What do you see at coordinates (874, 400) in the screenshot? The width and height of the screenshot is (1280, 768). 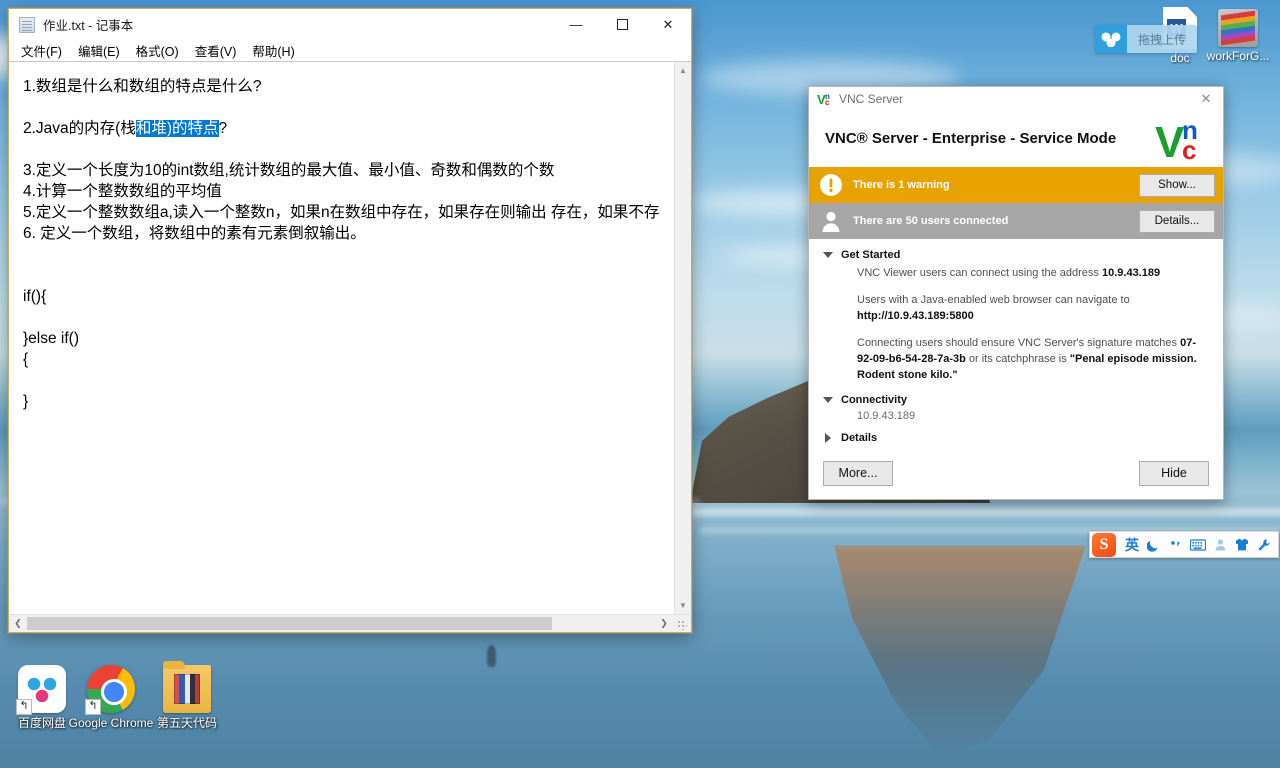 I see `section-label: Connectivity` at bounding box center [874, 400].